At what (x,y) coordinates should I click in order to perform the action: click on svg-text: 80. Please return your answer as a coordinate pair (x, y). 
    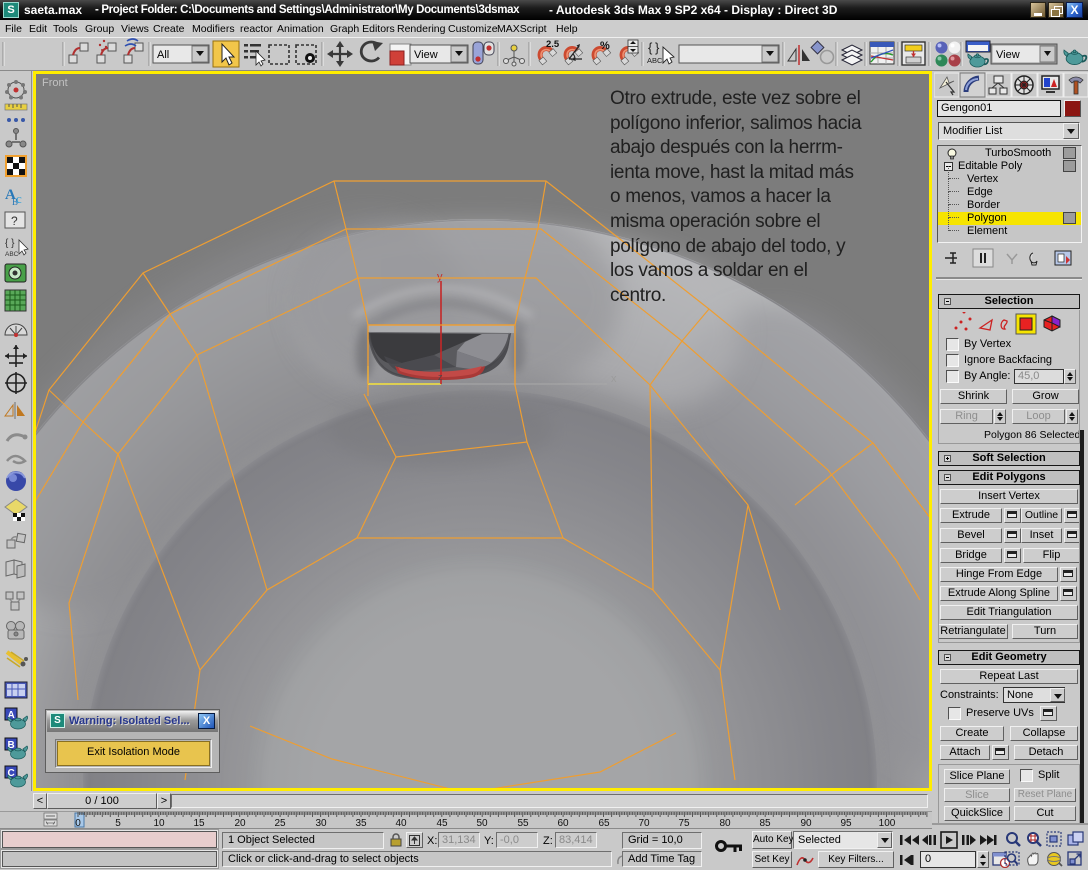
    Looking at the image, I should click on (725, 823).